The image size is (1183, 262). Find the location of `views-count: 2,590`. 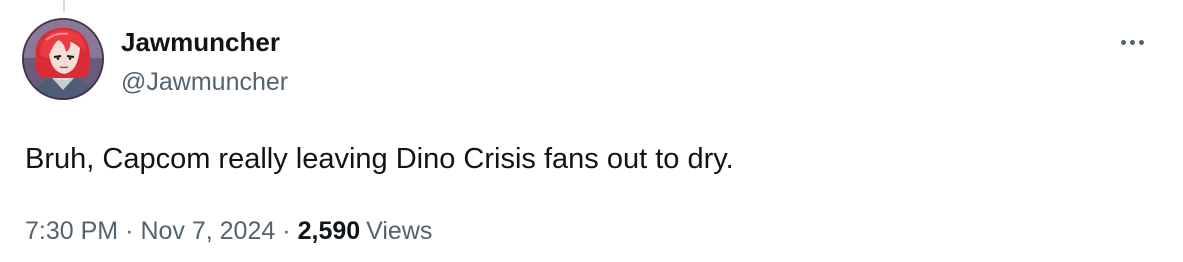

views-count: 2,590 is located at coordinates (329, 231).